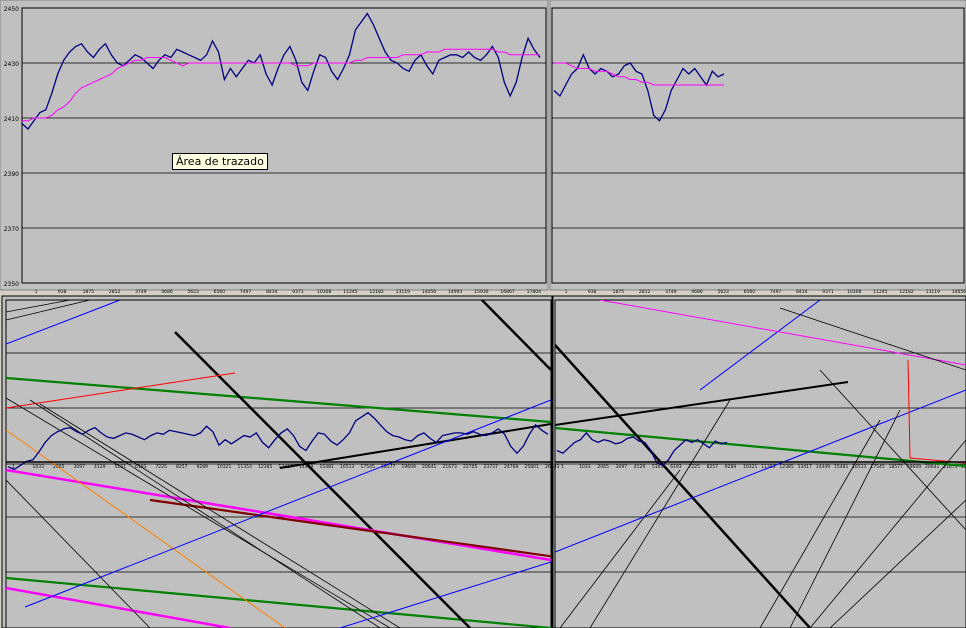 Image resolution: width=966 pixels, height=628 pixels. Describe the element at coordinates (562, 467) in the screenshot. I see `x-tick-label-lr-0: 1` at that location.